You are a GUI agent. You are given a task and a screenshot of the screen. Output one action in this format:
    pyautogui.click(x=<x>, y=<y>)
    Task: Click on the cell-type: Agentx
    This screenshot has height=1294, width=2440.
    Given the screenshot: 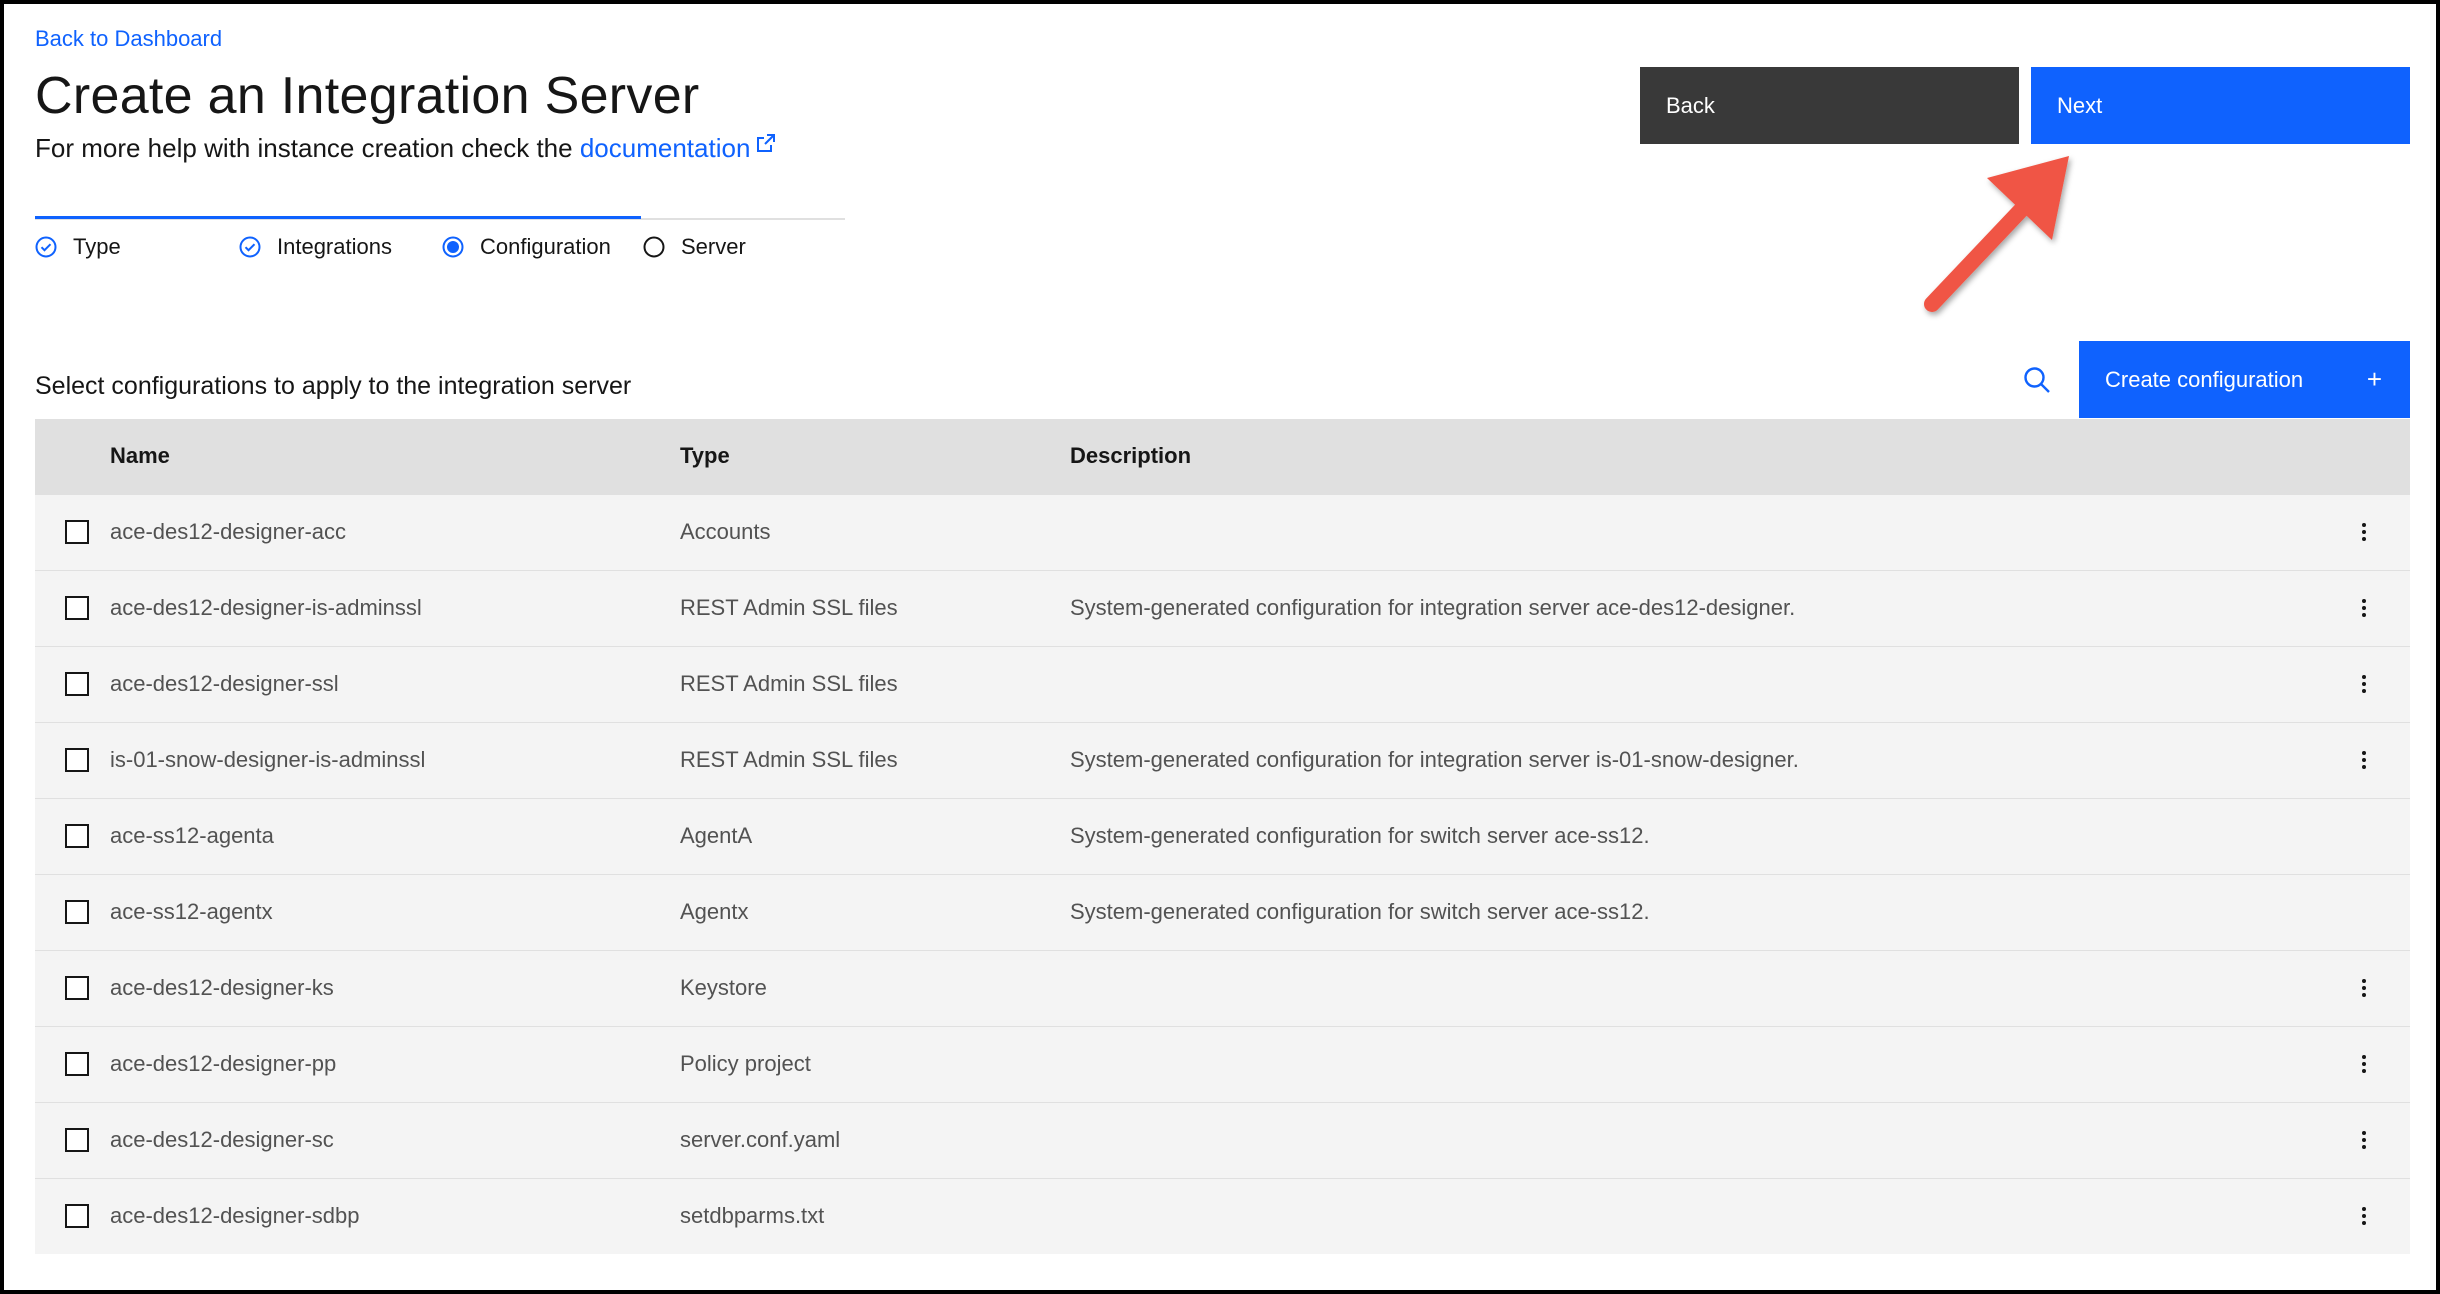 What is the action you would take?
    pyautogui.click(x=714, y=911)
    